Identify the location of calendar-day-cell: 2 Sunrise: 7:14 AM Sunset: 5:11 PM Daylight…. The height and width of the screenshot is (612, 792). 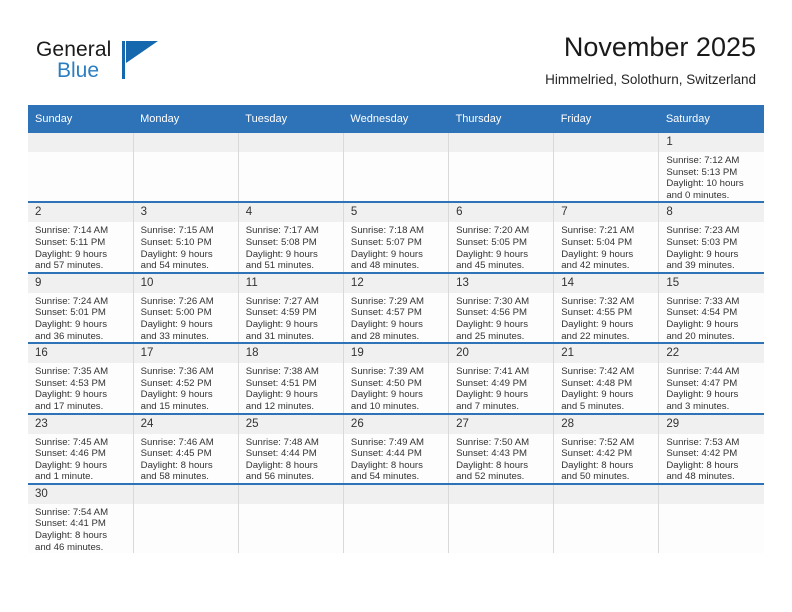
(81, 238).